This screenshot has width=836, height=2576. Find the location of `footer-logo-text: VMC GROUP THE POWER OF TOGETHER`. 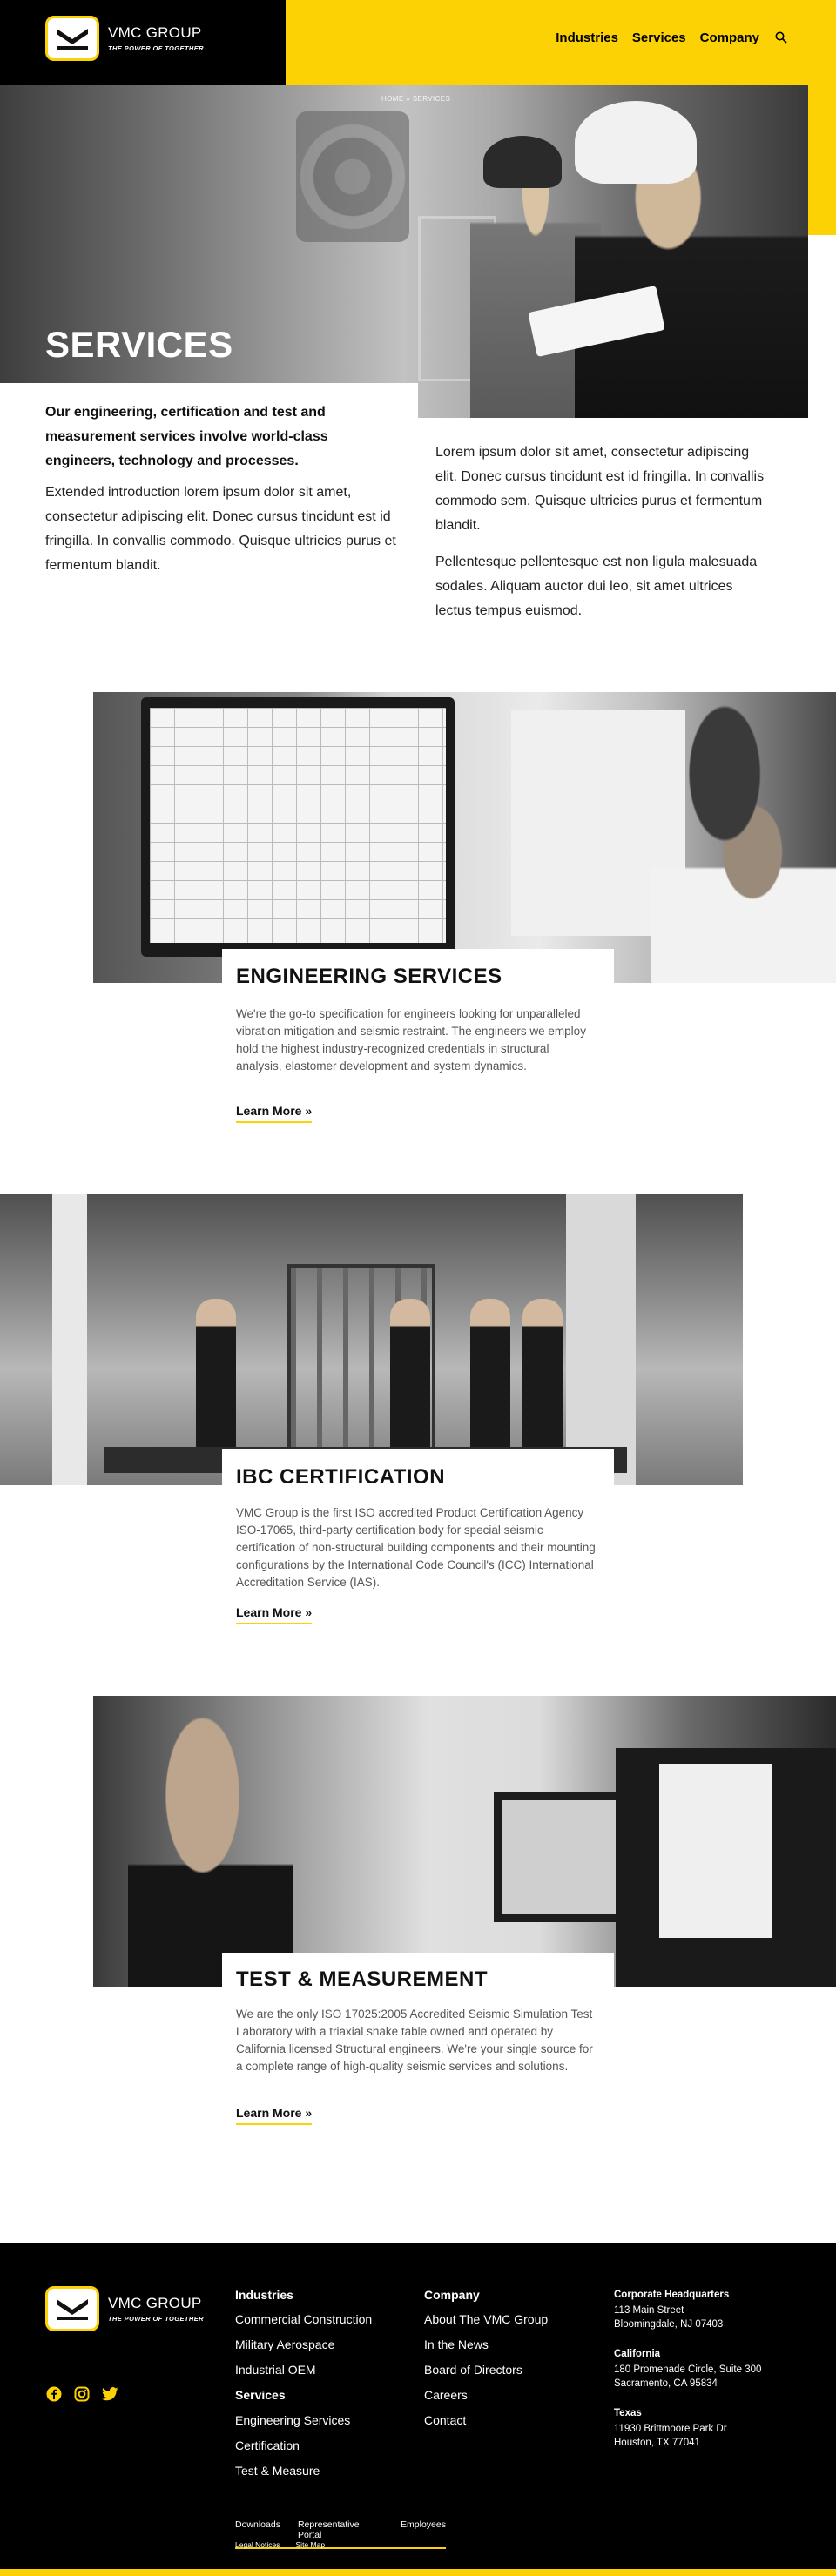

footer-logo-text: VMC GROUP THE POWER OF TOGETHER is located at coordinates (156, 2309).